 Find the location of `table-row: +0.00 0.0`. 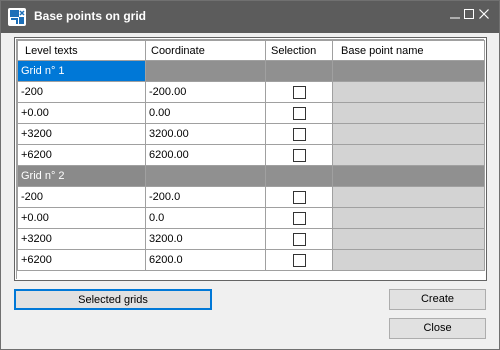

table-row: +0.00 0.0 is located at coordinates (251, 218).